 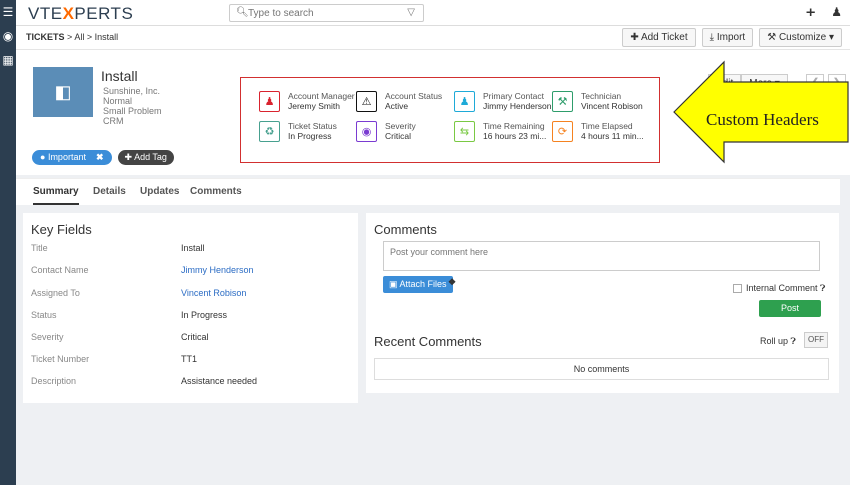 I want to click on record-summary: Sunshine, Inc. Normal Small Problem CRM, so click(x=132, y=106).